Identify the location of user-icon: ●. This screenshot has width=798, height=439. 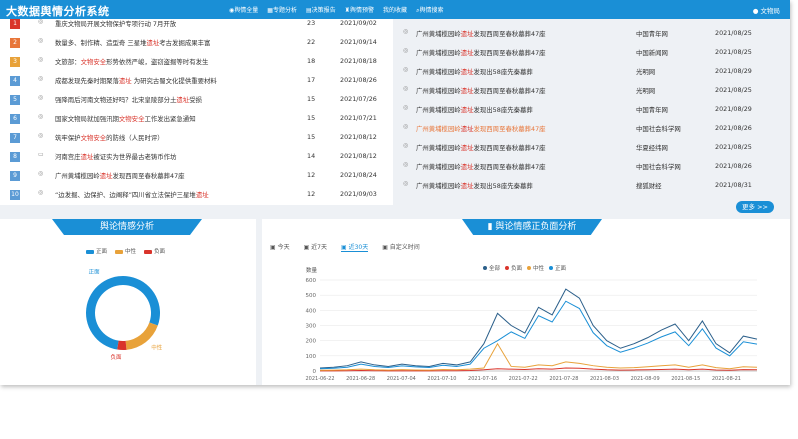
(755, 11).